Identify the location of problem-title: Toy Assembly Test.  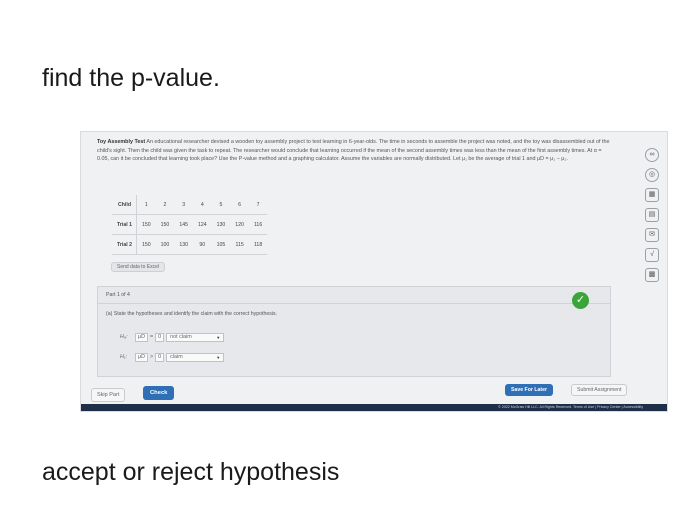
(121, 142).